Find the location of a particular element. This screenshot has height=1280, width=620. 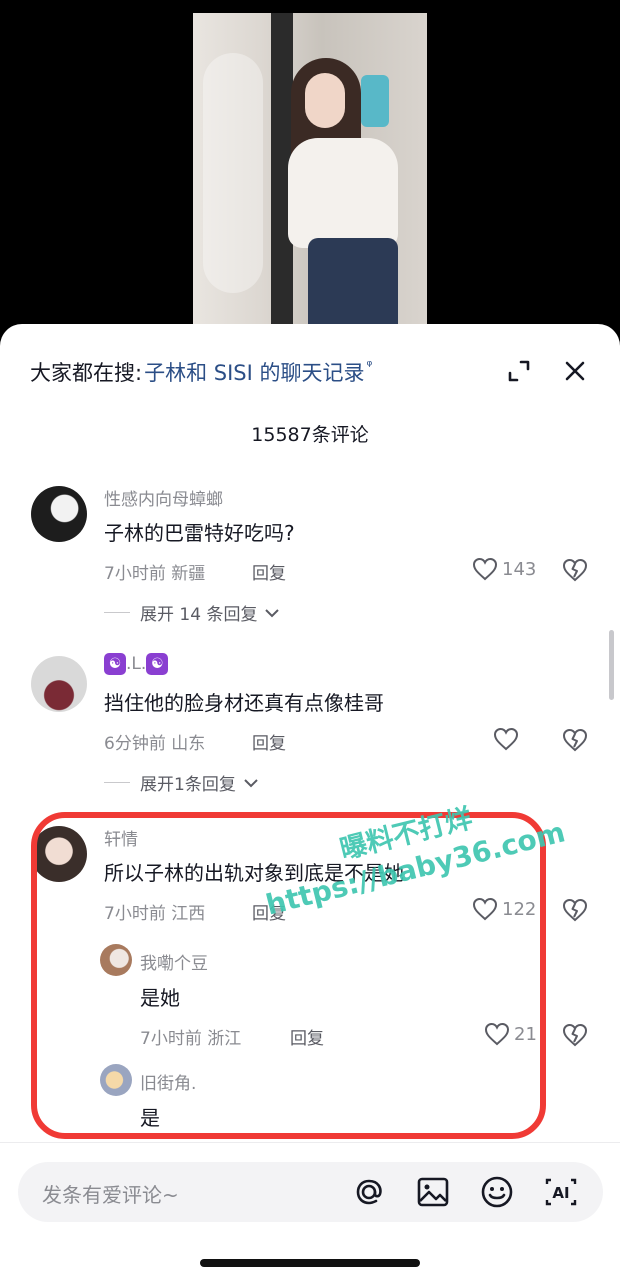

mention-icon is located at coordinates (369, 1192).